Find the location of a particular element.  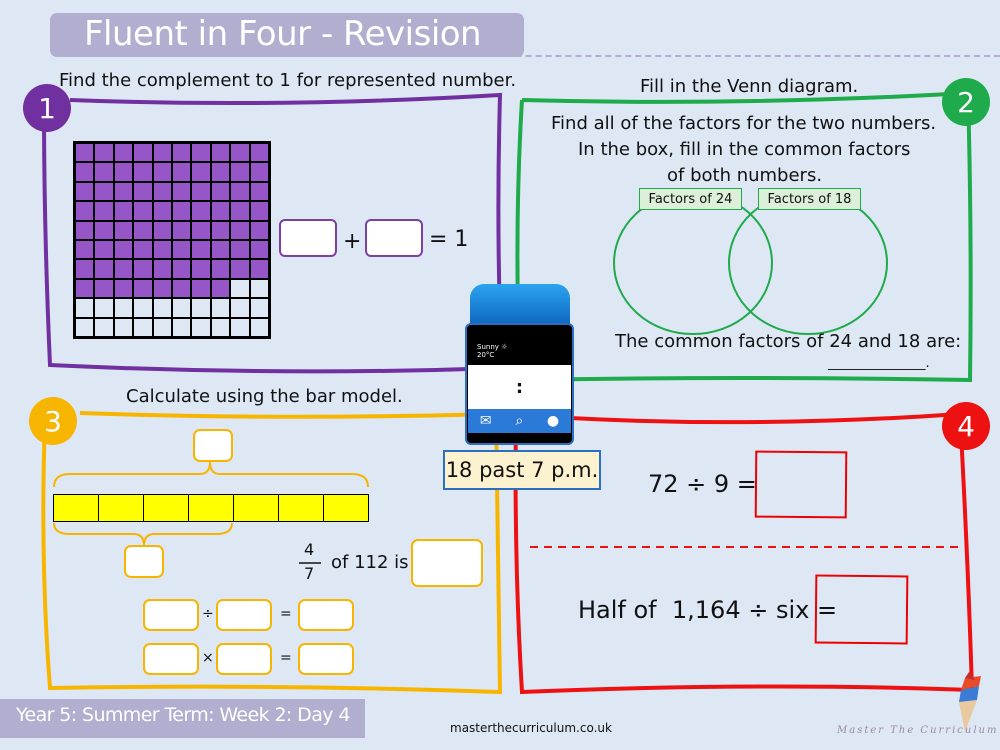

q4-equation-1: 72 ÷ 9 = is located at coordinates (702, 484).